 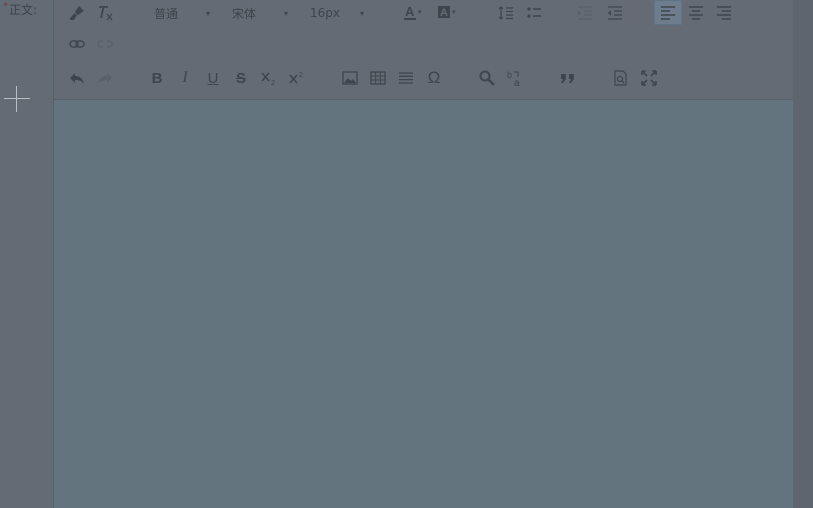 I want to click on list-icon, so click(x=534, y=13).